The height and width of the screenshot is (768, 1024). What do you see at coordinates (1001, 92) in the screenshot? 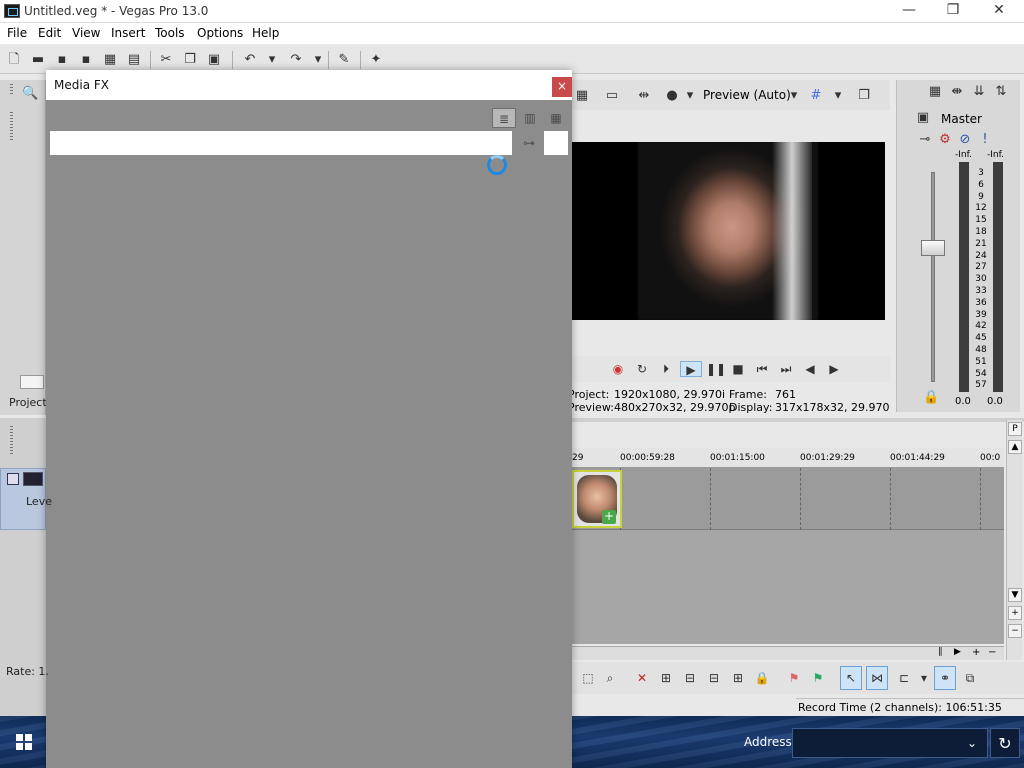
I see `master-channels-icon: ⇅` at bounding box center [1001, 92].